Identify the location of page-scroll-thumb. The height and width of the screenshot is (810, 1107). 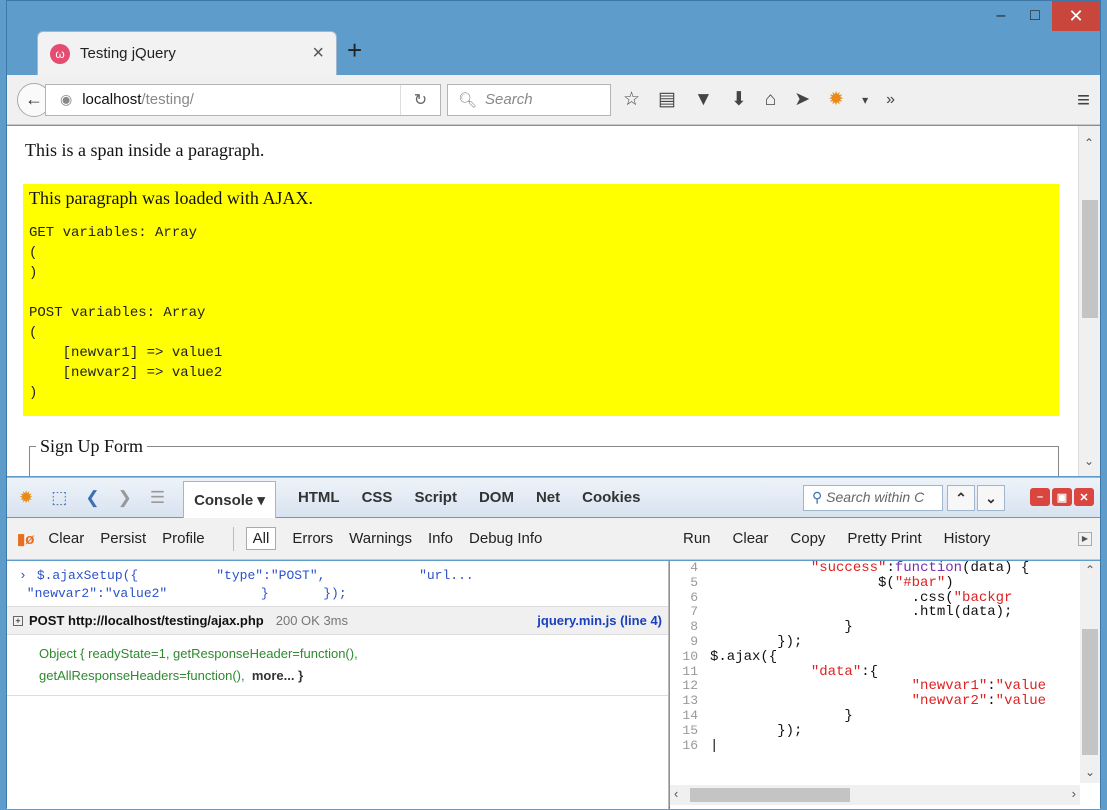
(1090, 259).